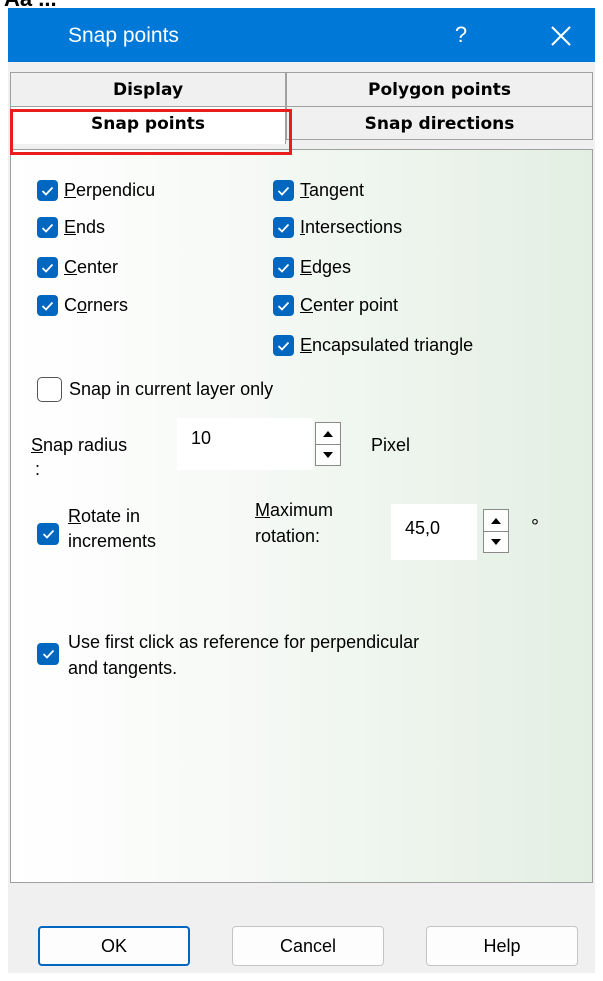  I want to click on max-rotation-input: 45,0, so click(434, 532).